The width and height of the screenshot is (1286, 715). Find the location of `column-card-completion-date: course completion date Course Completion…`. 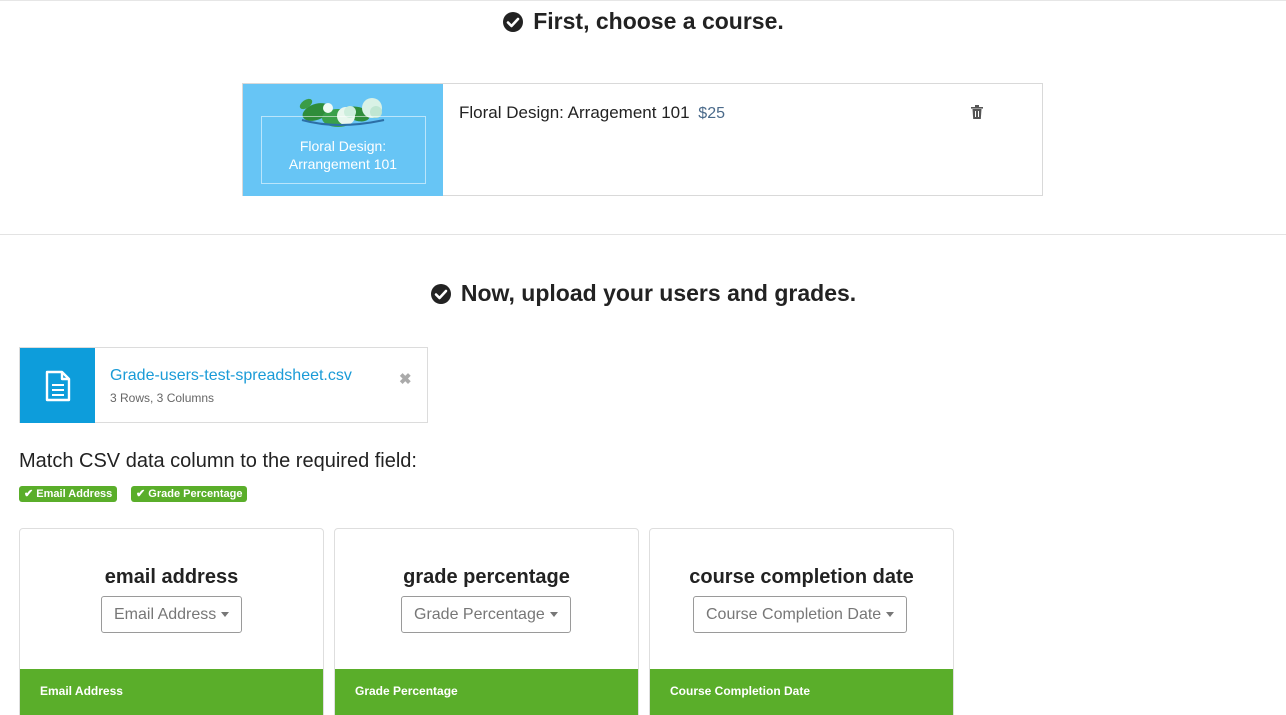

column-card-completion-date: course completion date Course Completion… is located at coordinates (801, 621).